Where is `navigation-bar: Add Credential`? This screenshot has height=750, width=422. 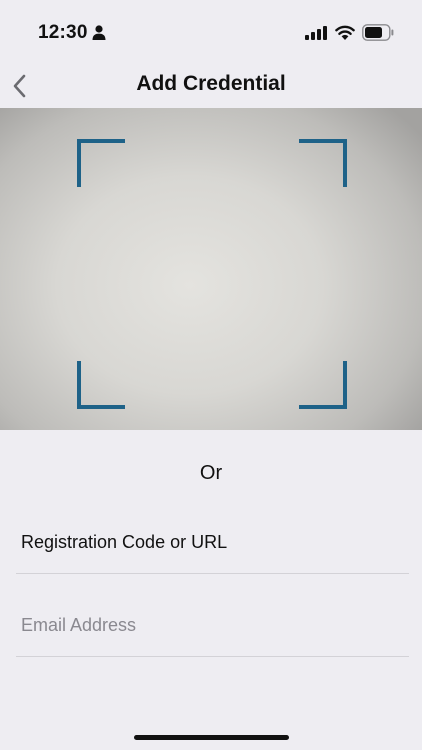 navigation-bar: Add Credential is located at coordinates (211, 86).